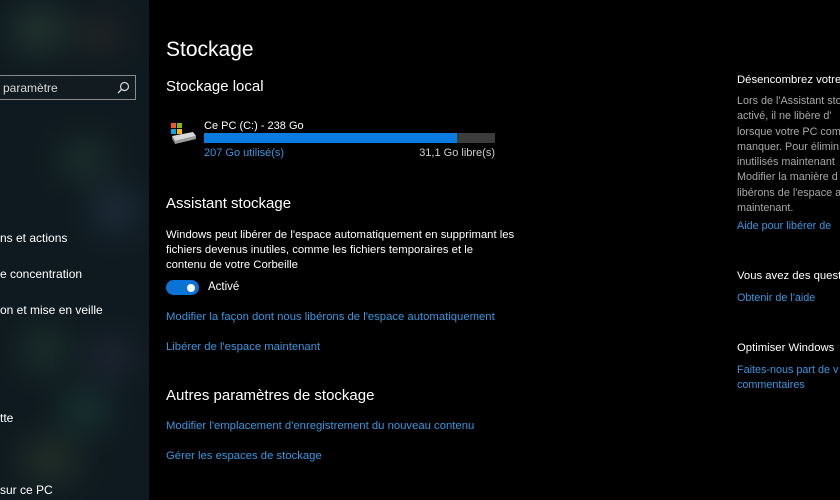  What do you see at coordinates (229, 203) in the screenshot?
I see `storage-sense-heading: Assistant stockage` at bounding box center [229, 203].